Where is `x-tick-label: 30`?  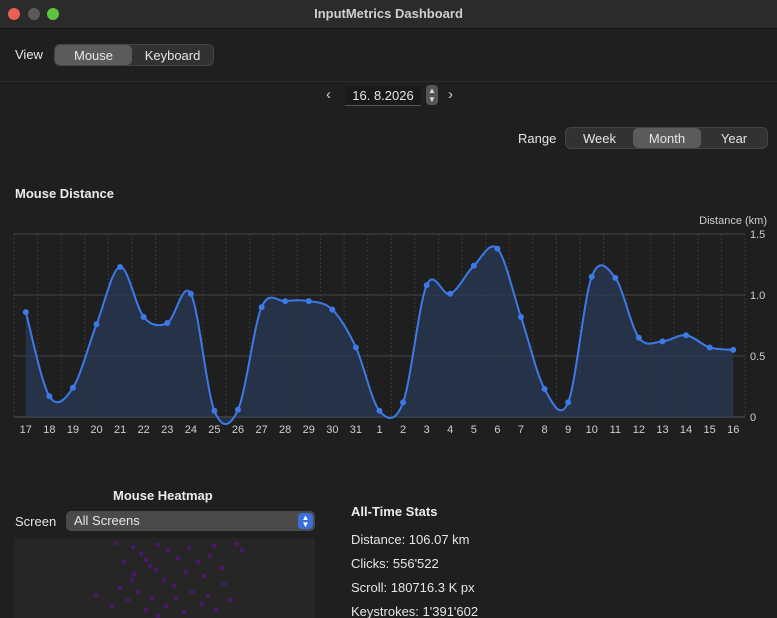
x-tick-label: 30 is located at coordinates (332, 430).